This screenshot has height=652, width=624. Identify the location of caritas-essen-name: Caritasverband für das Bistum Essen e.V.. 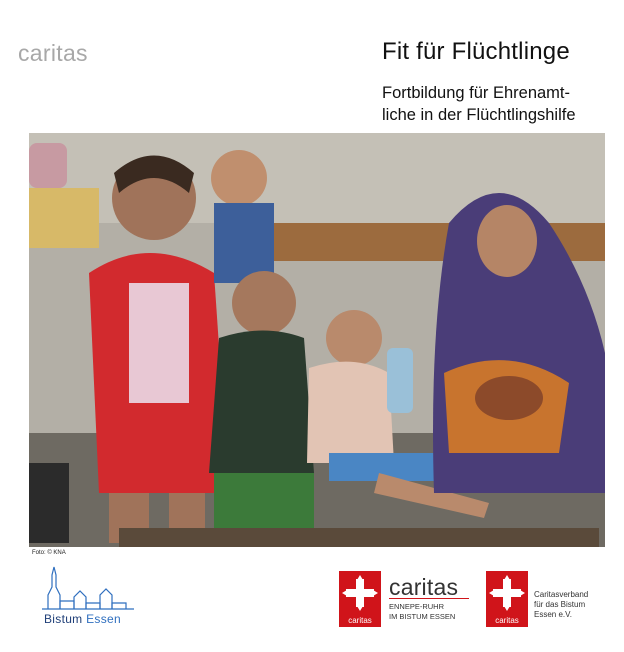
(561, 605).